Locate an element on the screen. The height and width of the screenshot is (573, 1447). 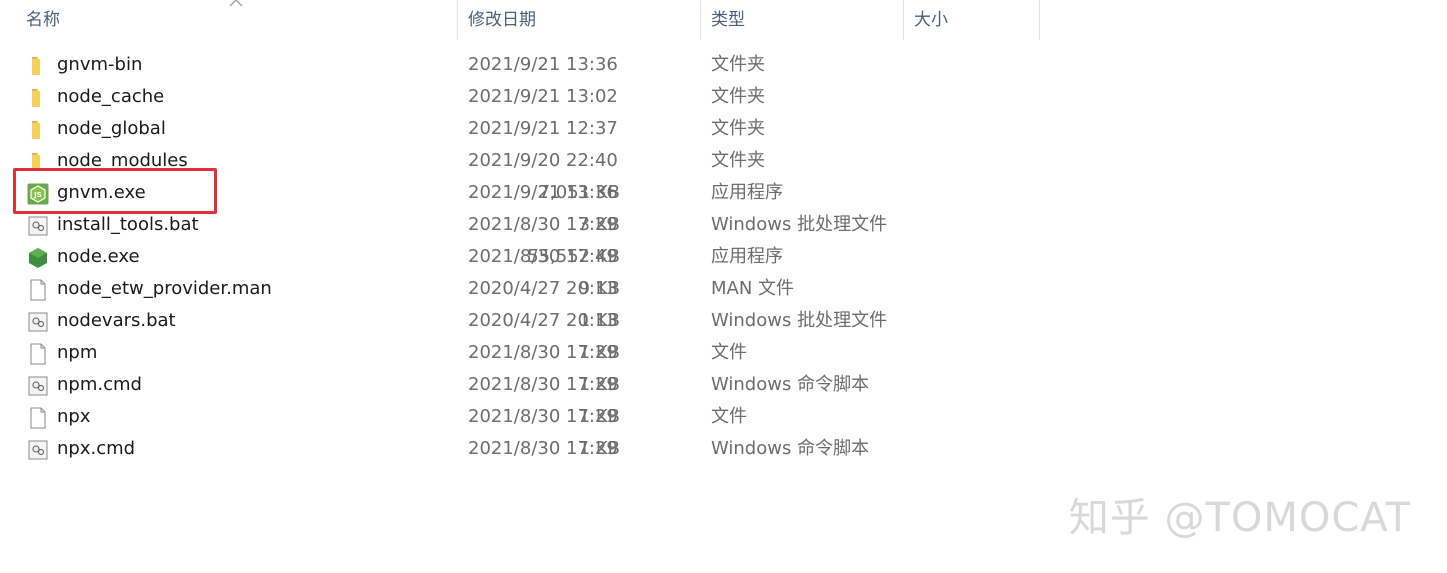
file-name: node.exe is located at coordinates (98, 256).